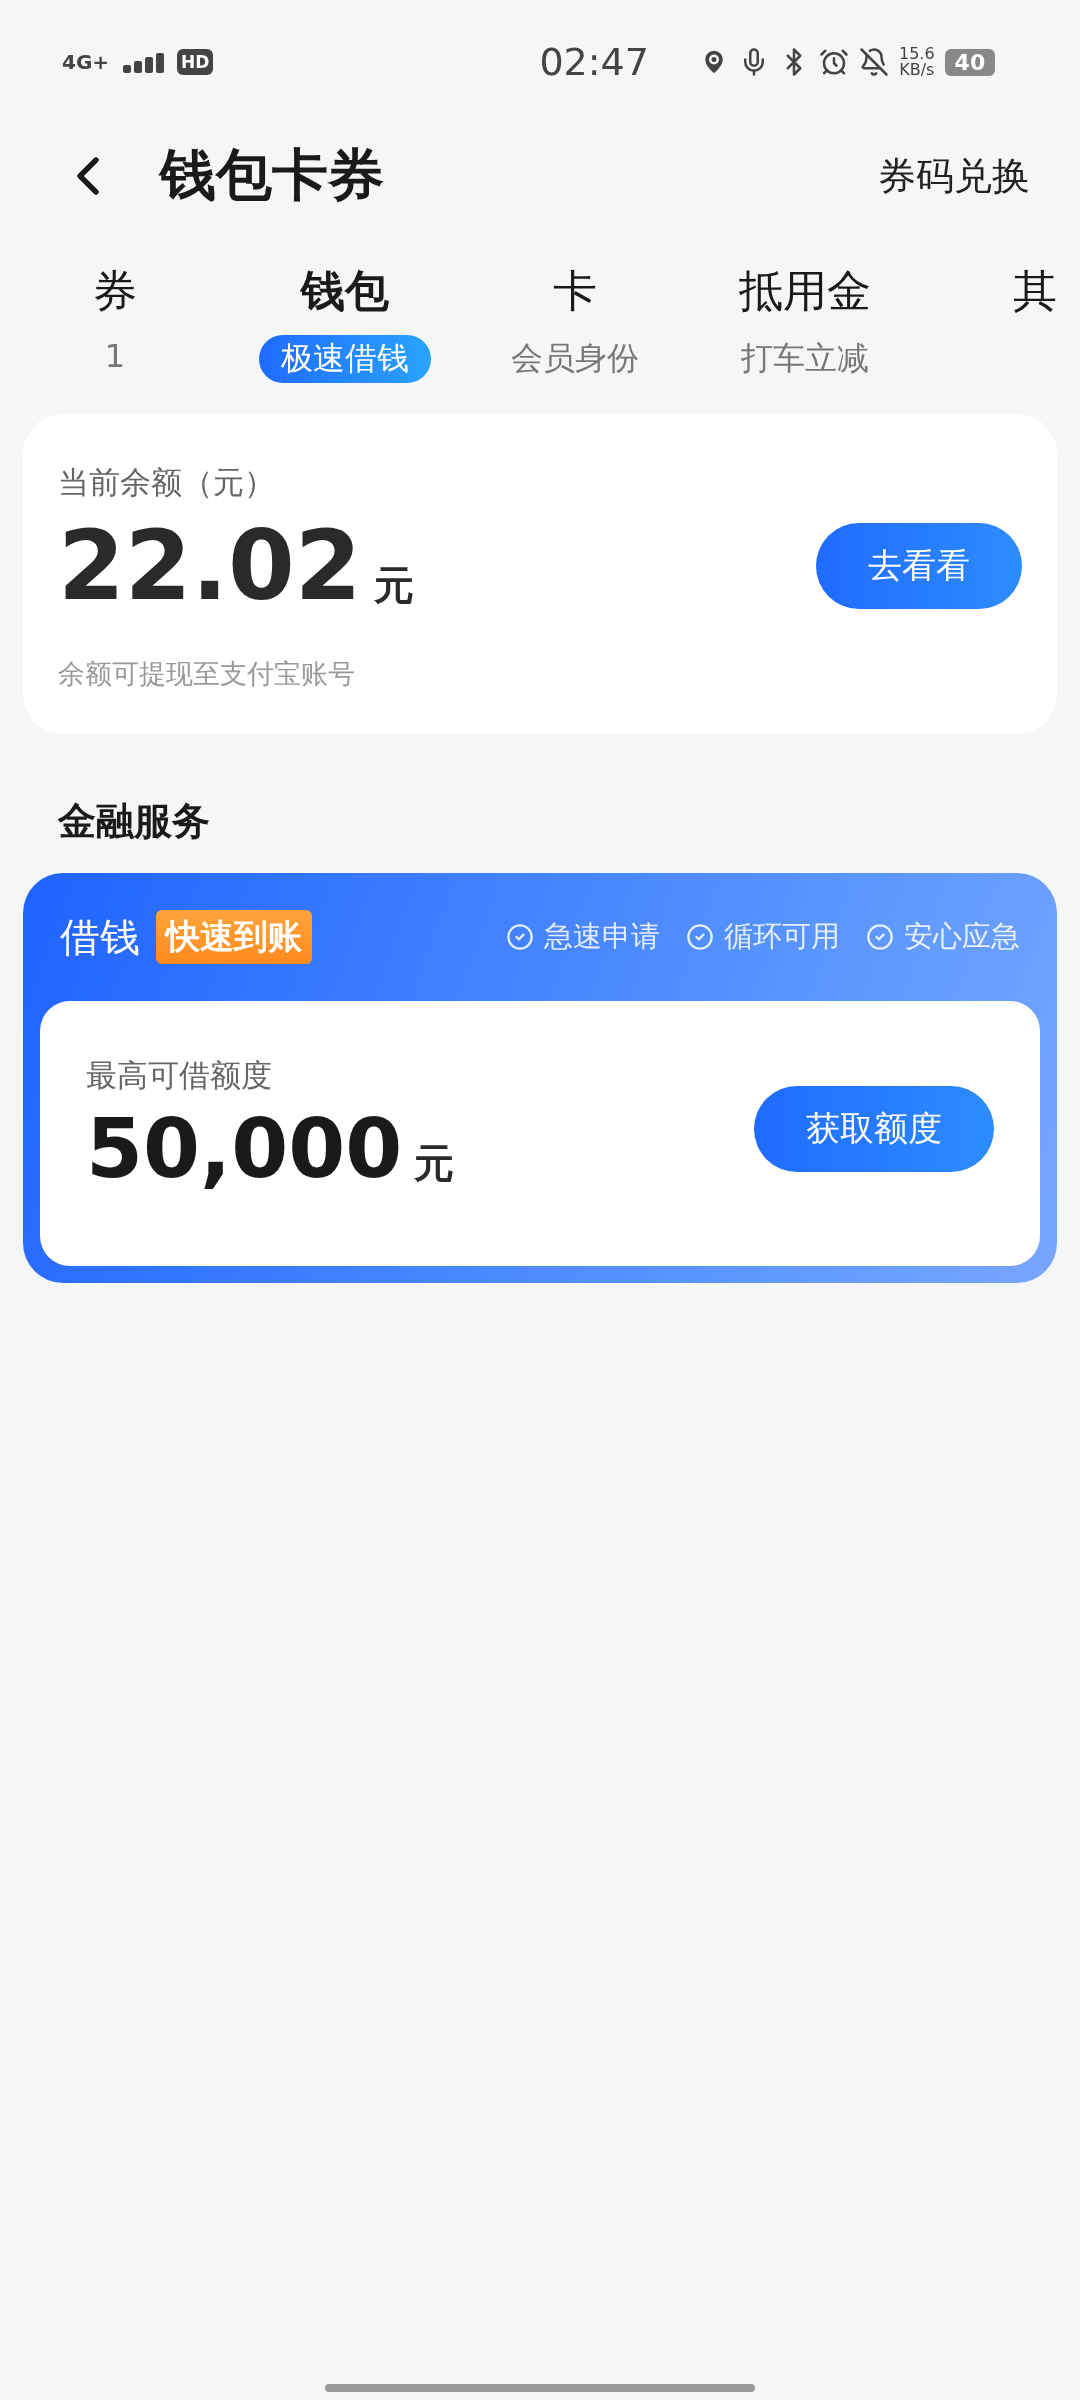 The image size is (1080, 2400). What do you see at coordinates (575, 358) in the screenshot?
I see `tab-subtitle: 会员身份` at bounding box center [575, 358].